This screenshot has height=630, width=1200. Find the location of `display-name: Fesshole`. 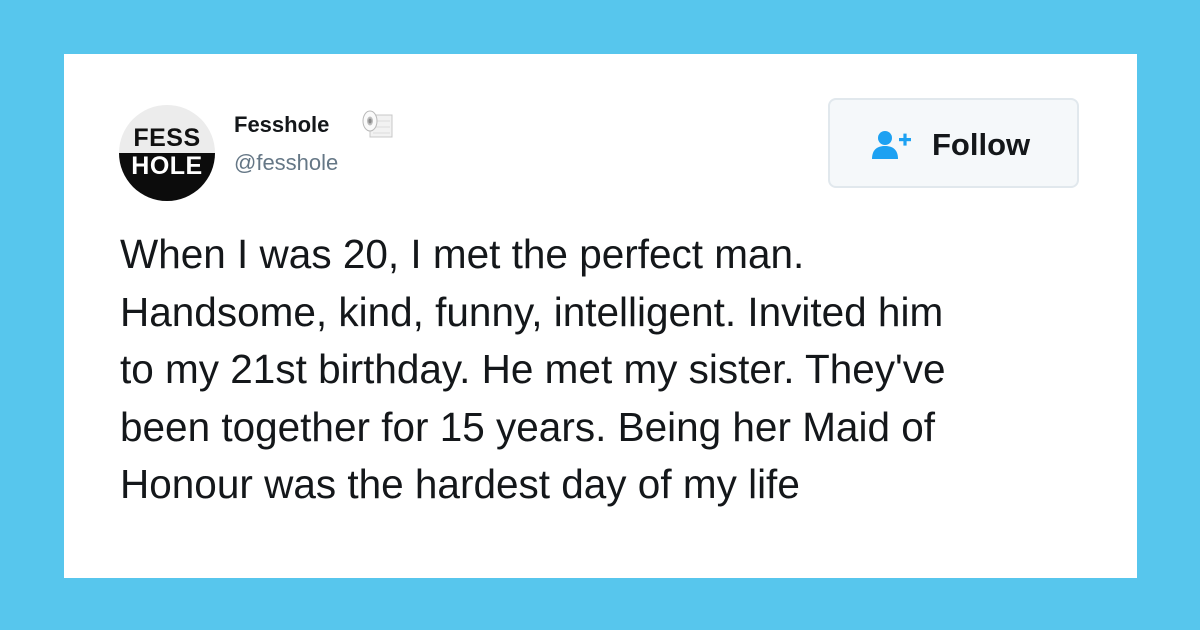

display-name: Fesshole is located at coordinates (281, 125).